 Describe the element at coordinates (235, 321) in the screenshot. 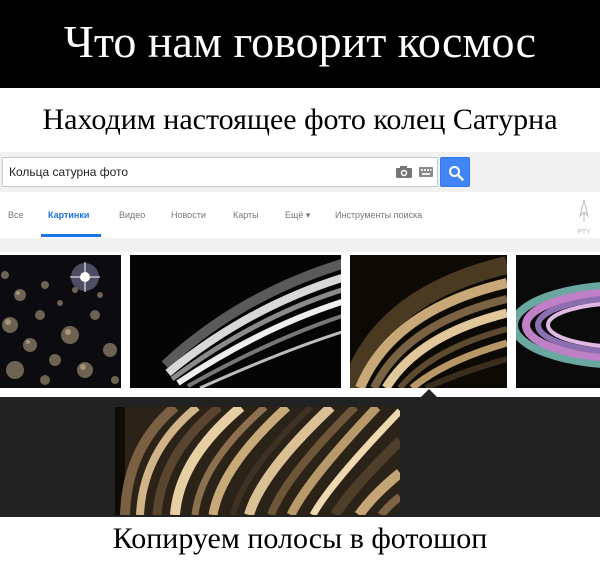

I see `result-image-rings-bw` at that location.